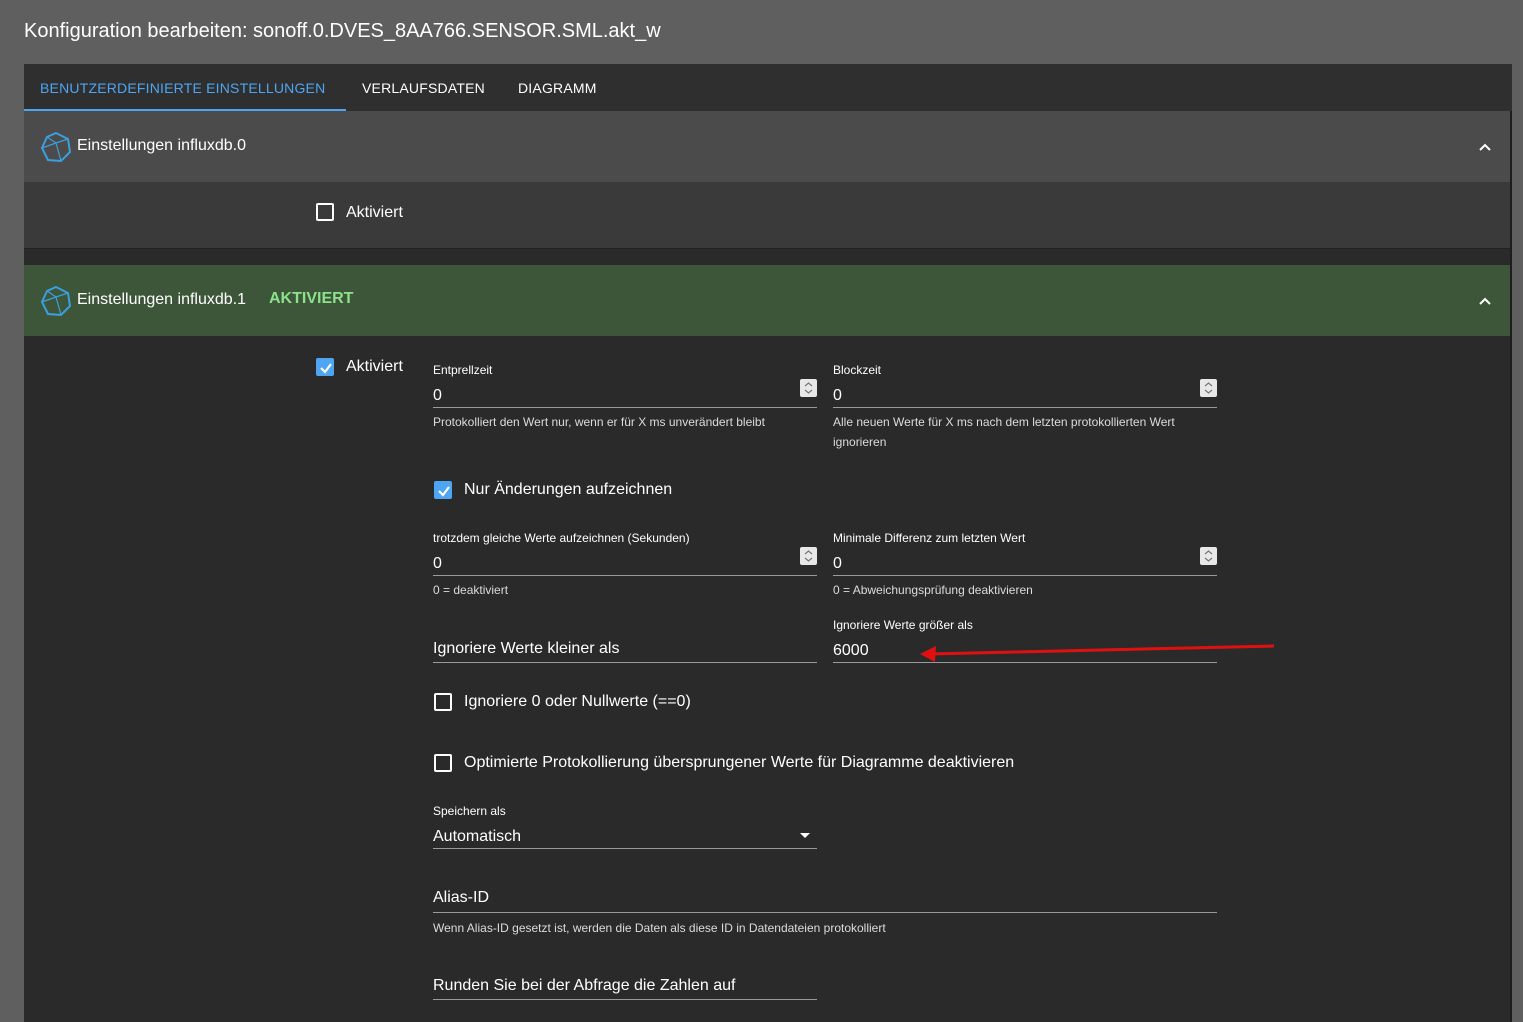 Image resolution: width=1523 pixels, height=1022 pixels. I want to click on section-influxdb0-body: Aktiviert, so click(767, 215).